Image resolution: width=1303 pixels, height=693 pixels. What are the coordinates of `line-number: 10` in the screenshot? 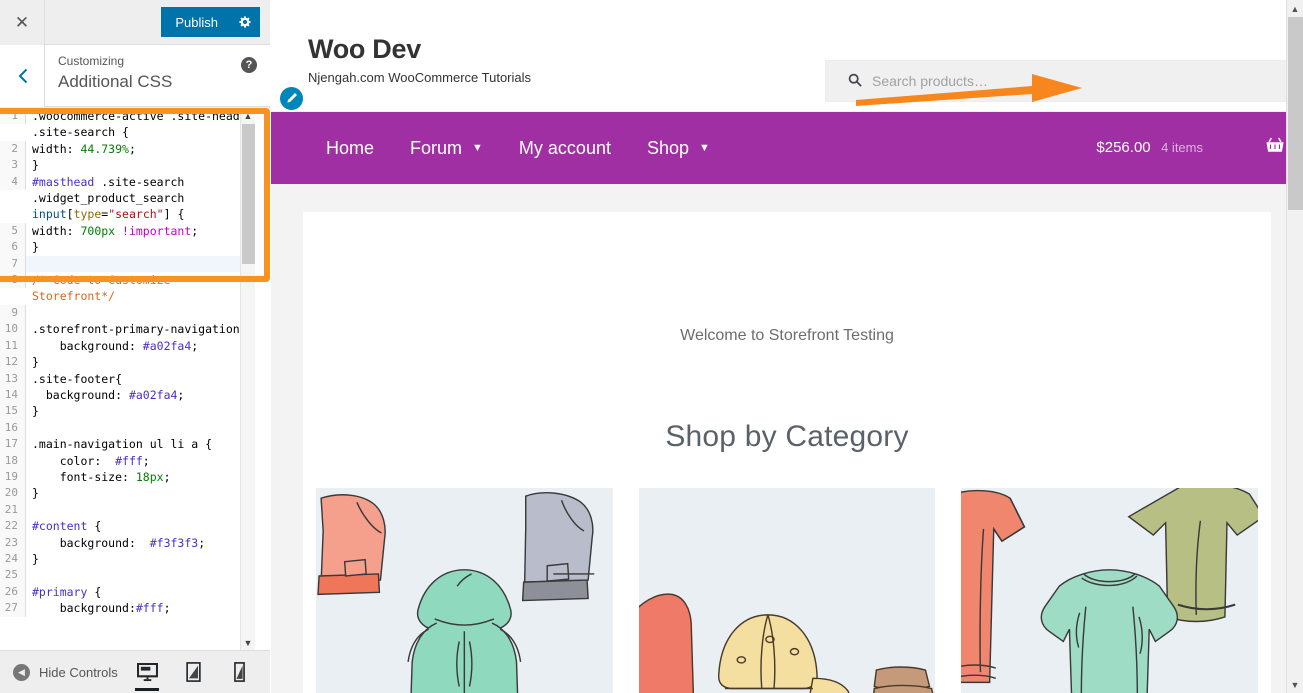 It's located at (13, 329).